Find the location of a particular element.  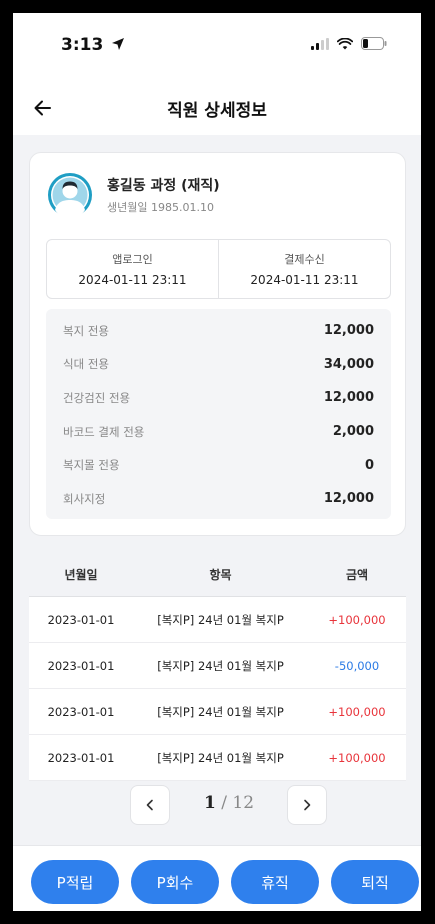

avatar-icon is located at coordinates (70, 196).